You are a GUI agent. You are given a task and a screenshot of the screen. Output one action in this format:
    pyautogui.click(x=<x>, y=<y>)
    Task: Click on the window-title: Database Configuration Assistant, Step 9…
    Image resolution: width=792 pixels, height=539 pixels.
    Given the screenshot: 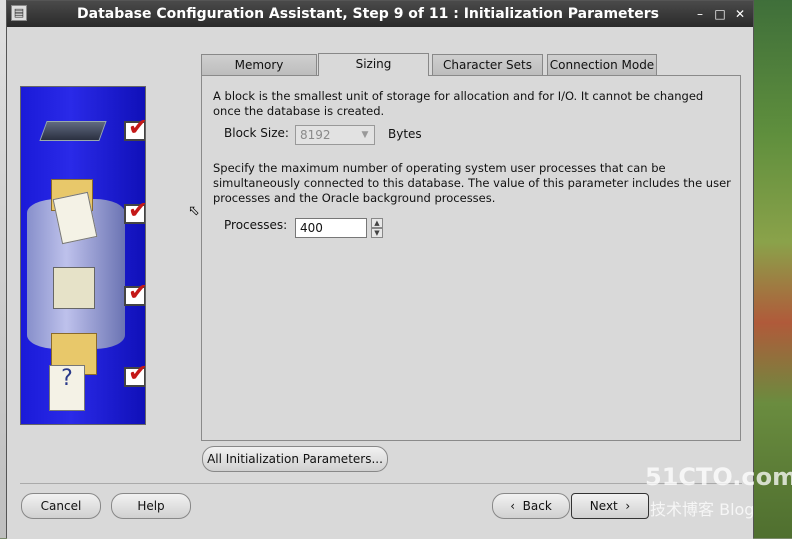 What is the action you would take?
    pyautogui.click(x=368, y=14)
    